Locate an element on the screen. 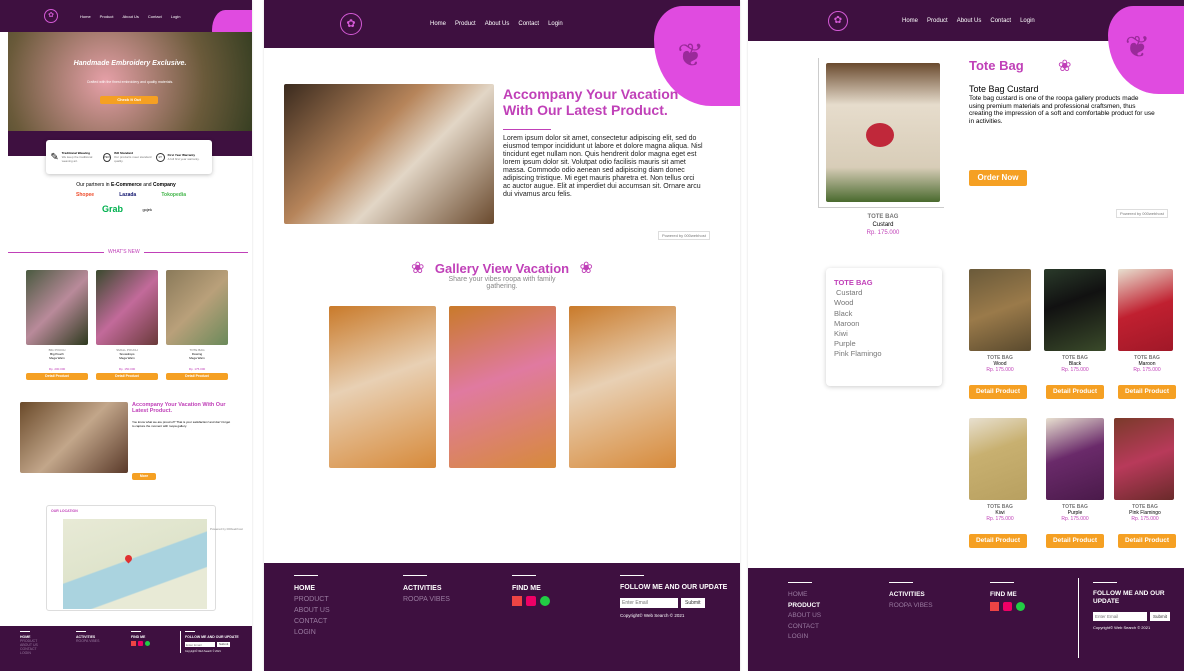 This screenshot has height=671, width=1184. location-map is located at coordinates (135, 564).